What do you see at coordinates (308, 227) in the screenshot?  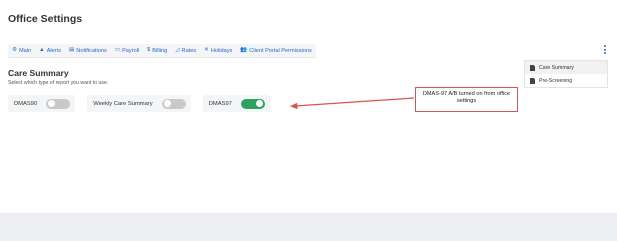 I see `footer-band` at bounding box center [308, 227].